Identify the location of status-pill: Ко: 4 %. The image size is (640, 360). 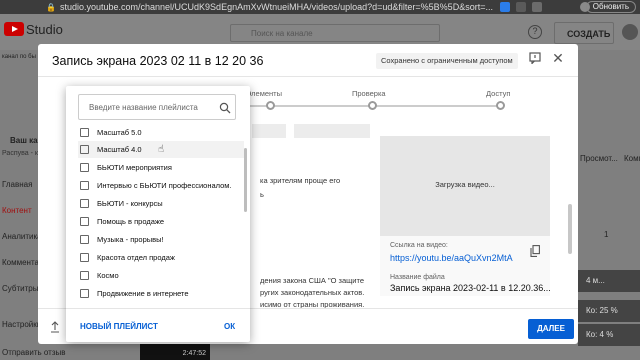
(609, 335).